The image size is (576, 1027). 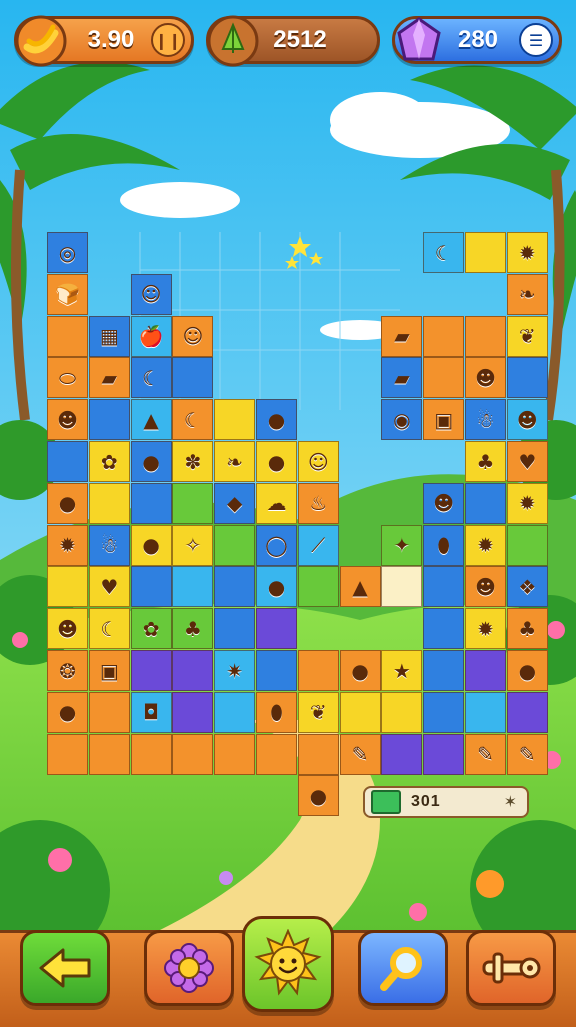 I want to click on board-tile: ✷, so click(x=235, y=670).